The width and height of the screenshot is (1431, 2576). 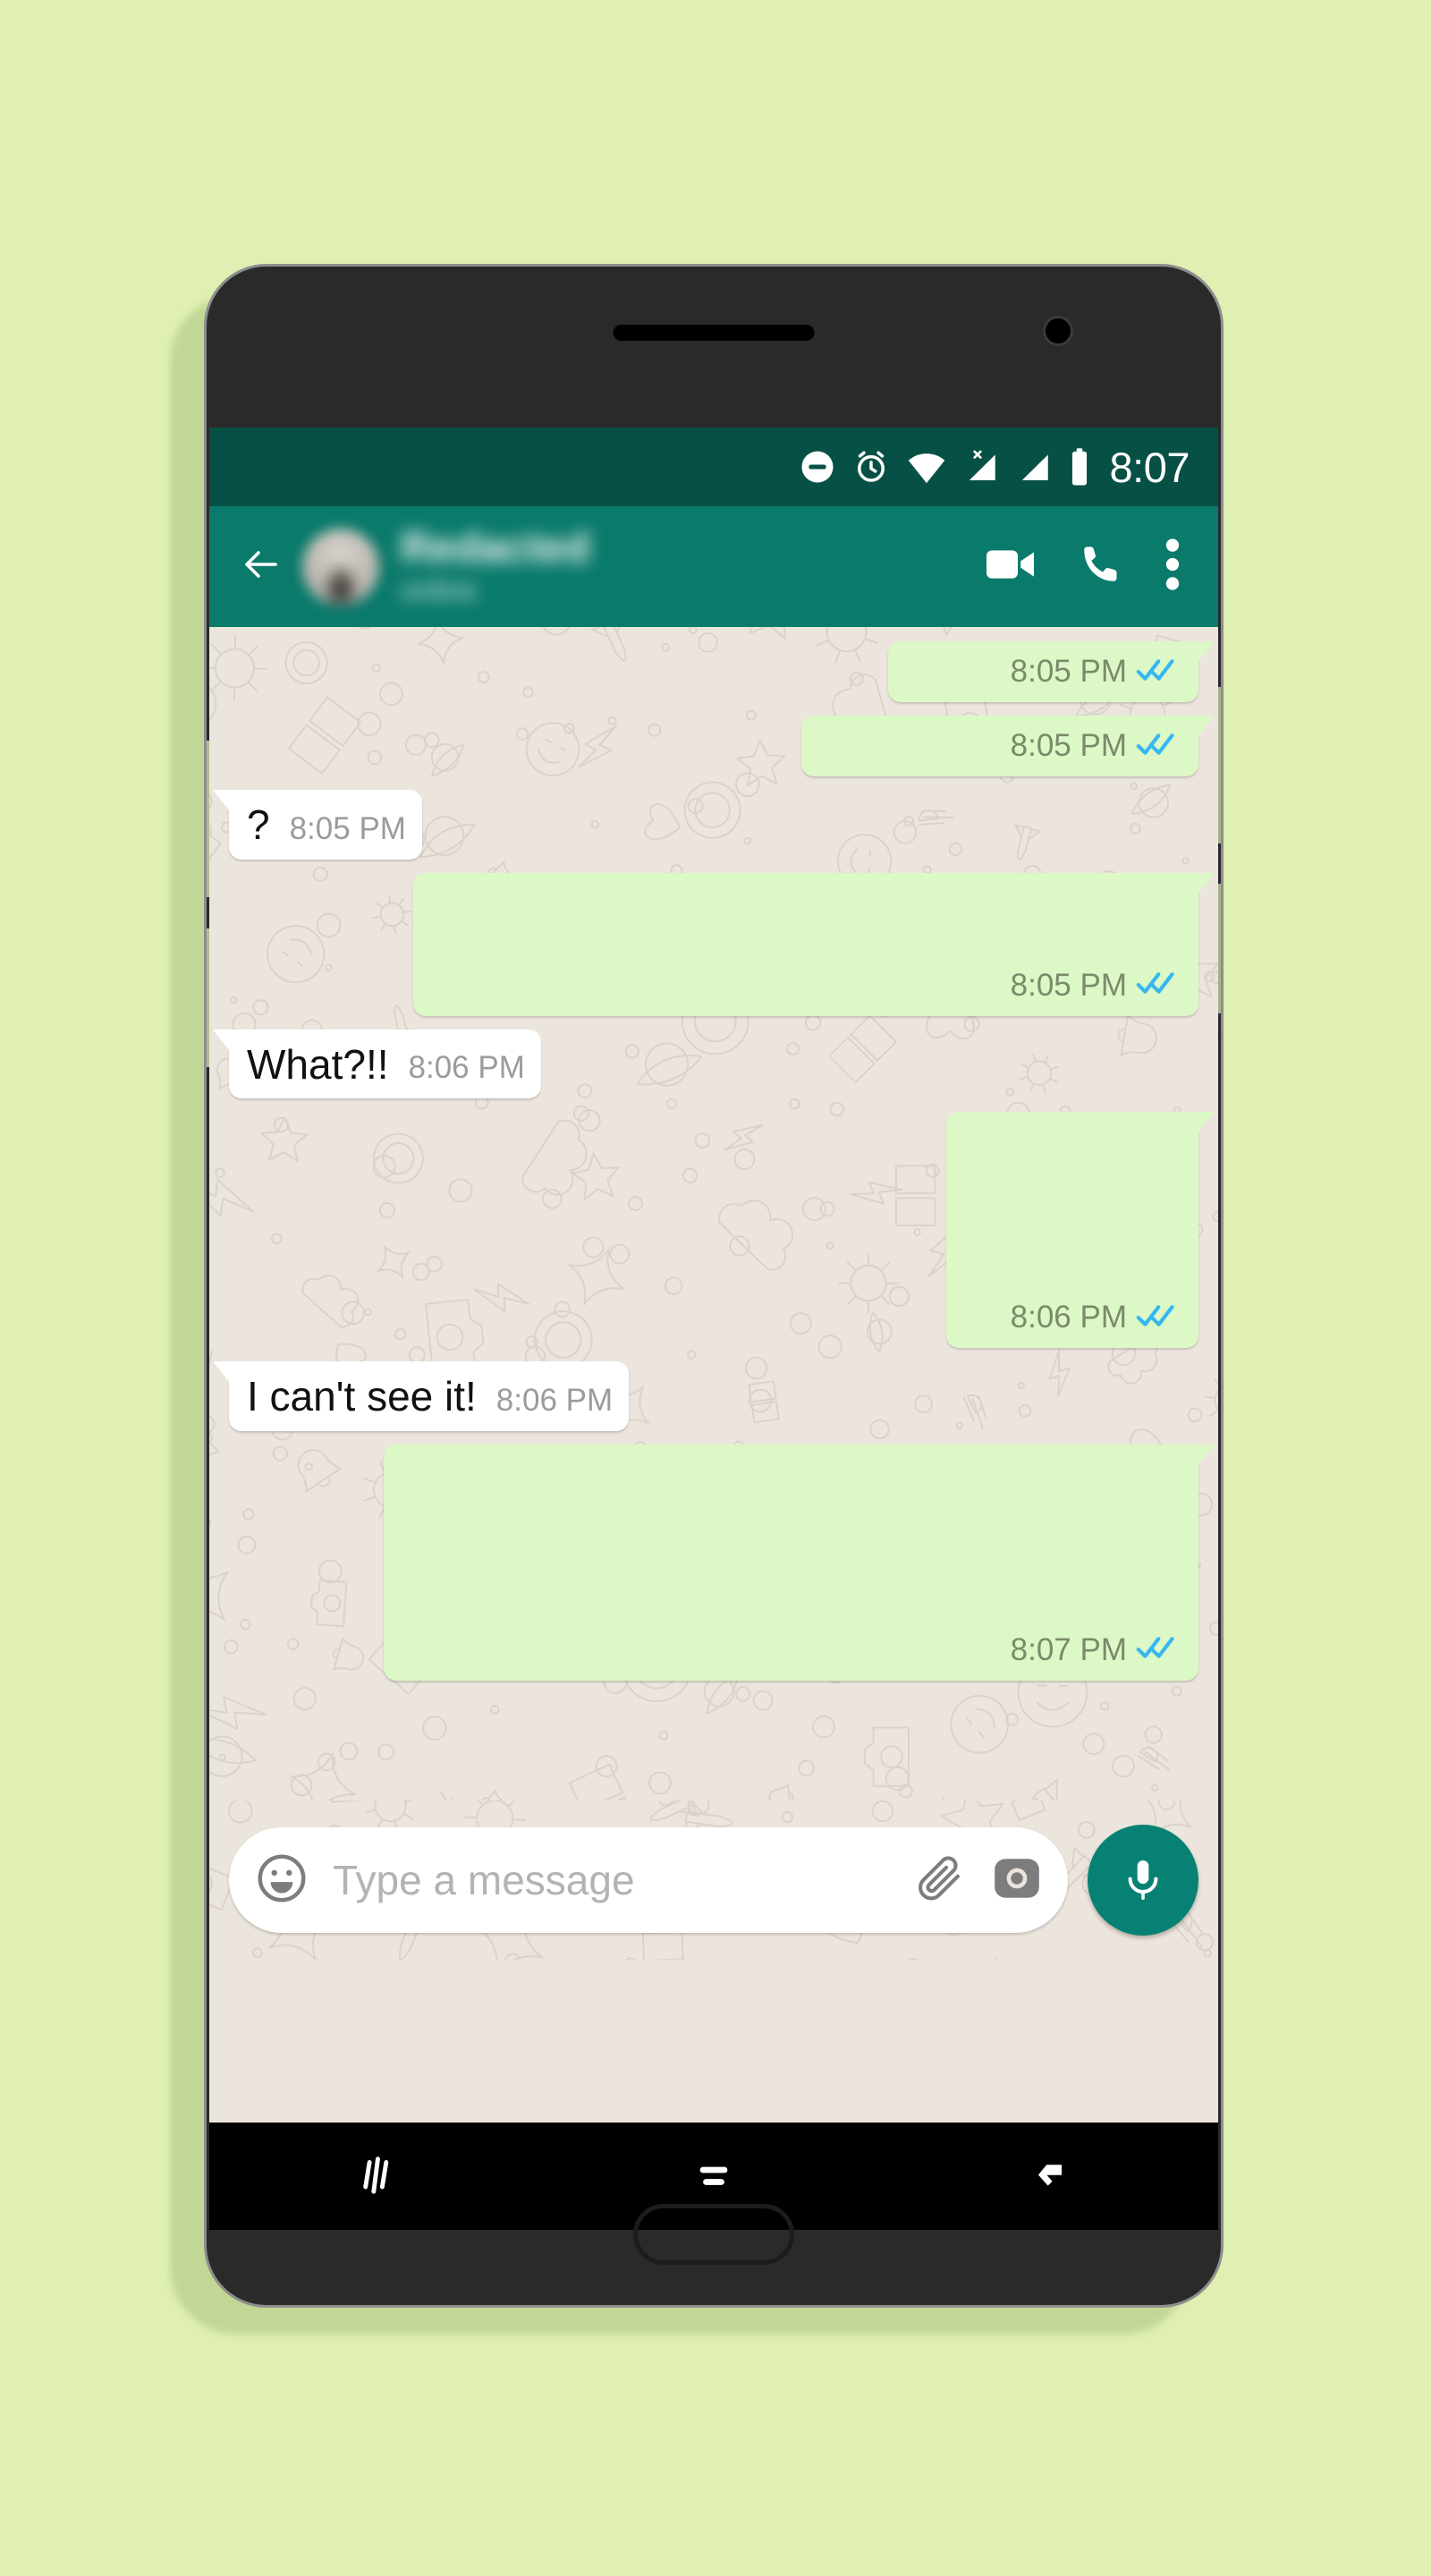 What do you see at coordinates (684, 566) in the screenshot?
I see `contact-info: Redacted online` at bounding box center [684, 566].